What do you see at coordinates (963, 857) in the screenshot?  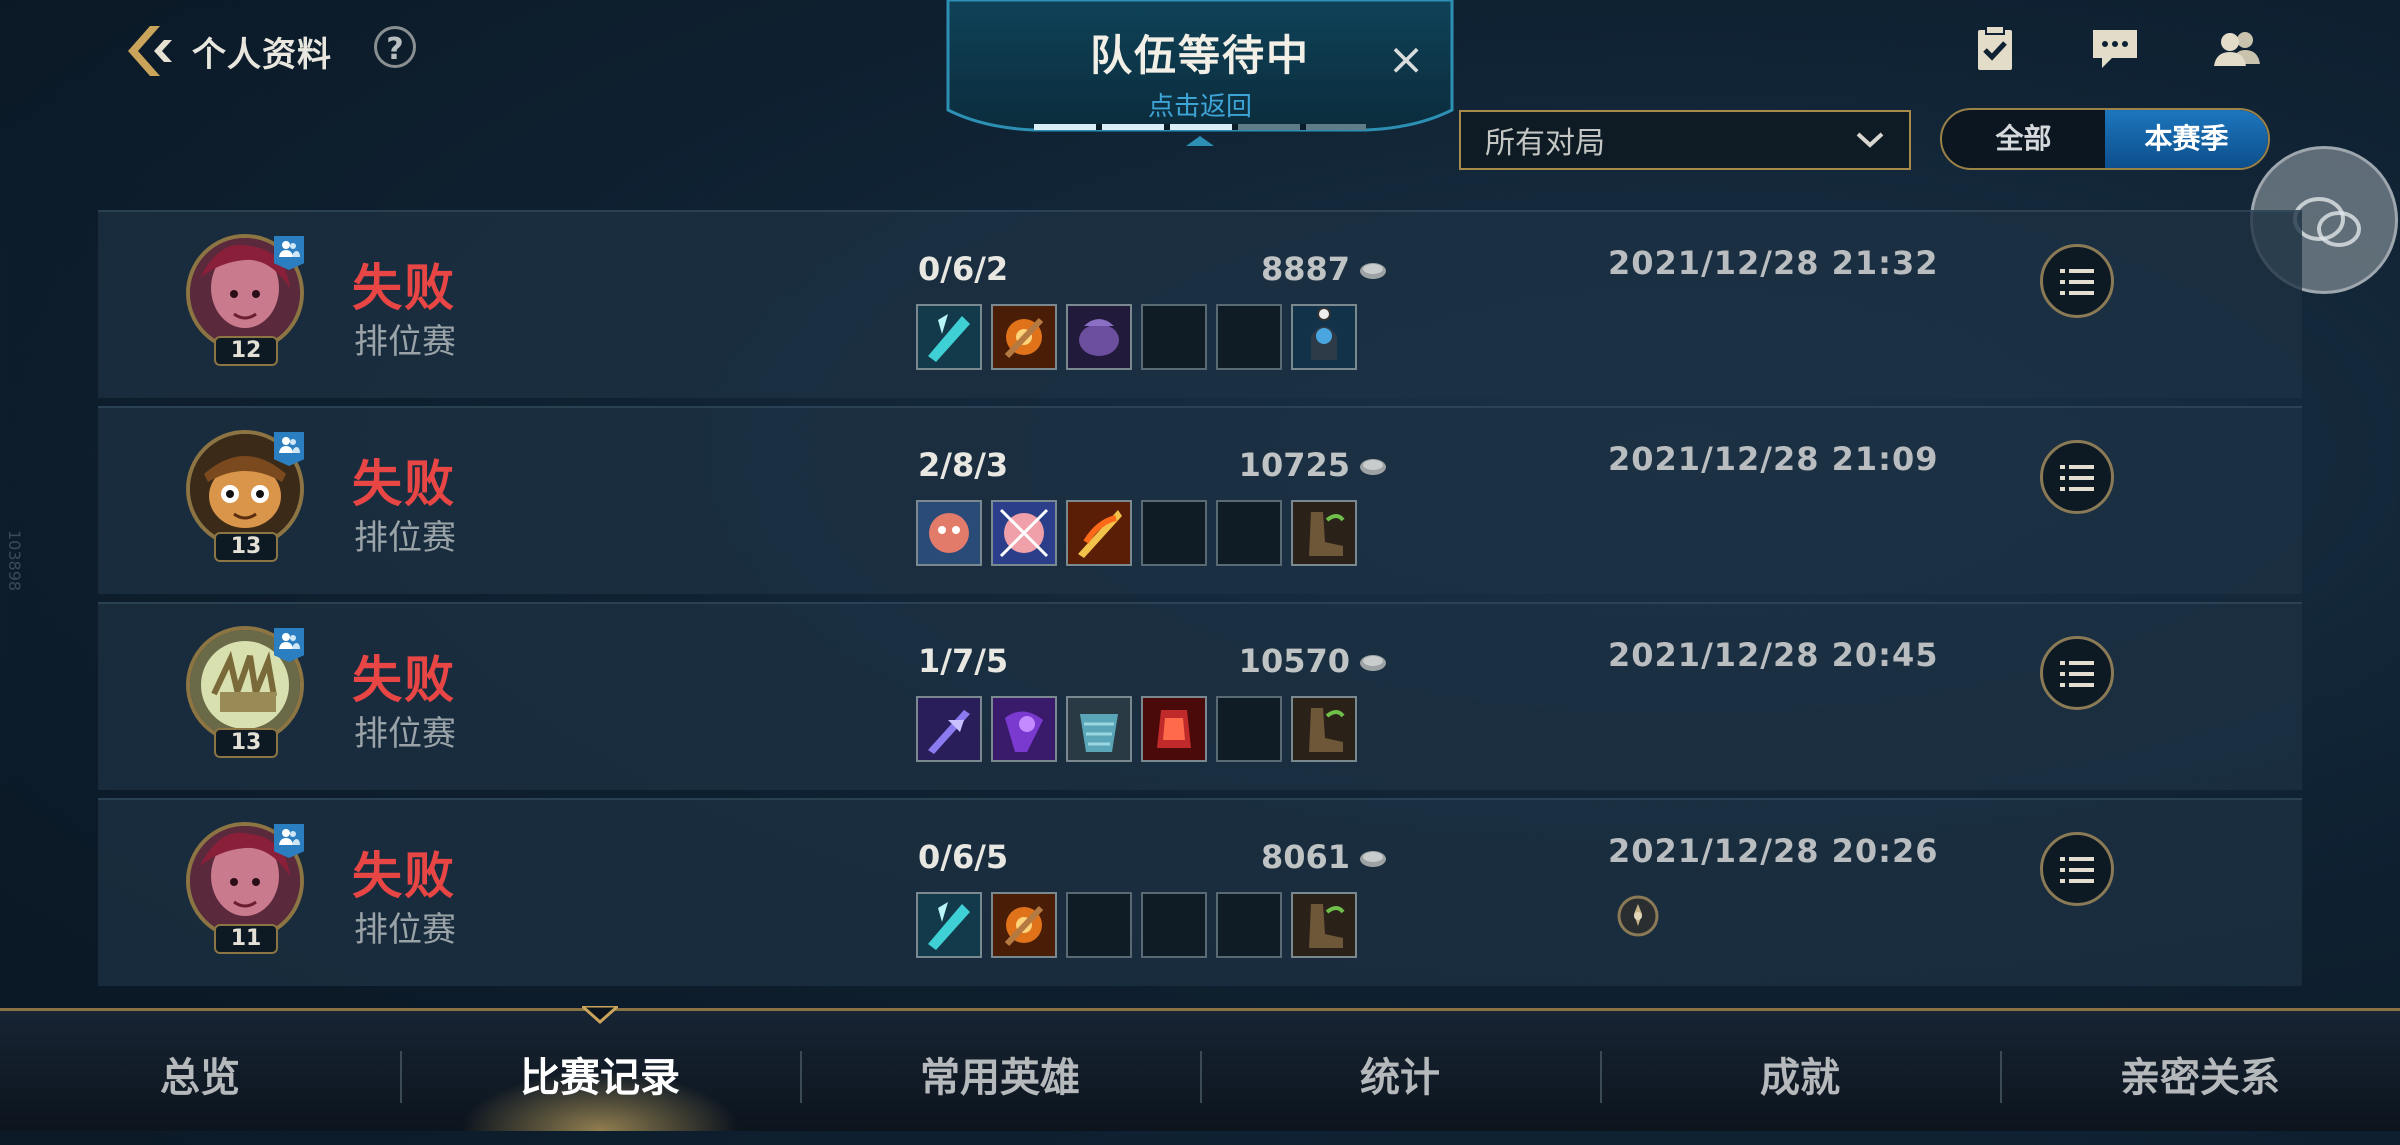 I see `kda: 0/6/5` at bounding box center [963, 857].